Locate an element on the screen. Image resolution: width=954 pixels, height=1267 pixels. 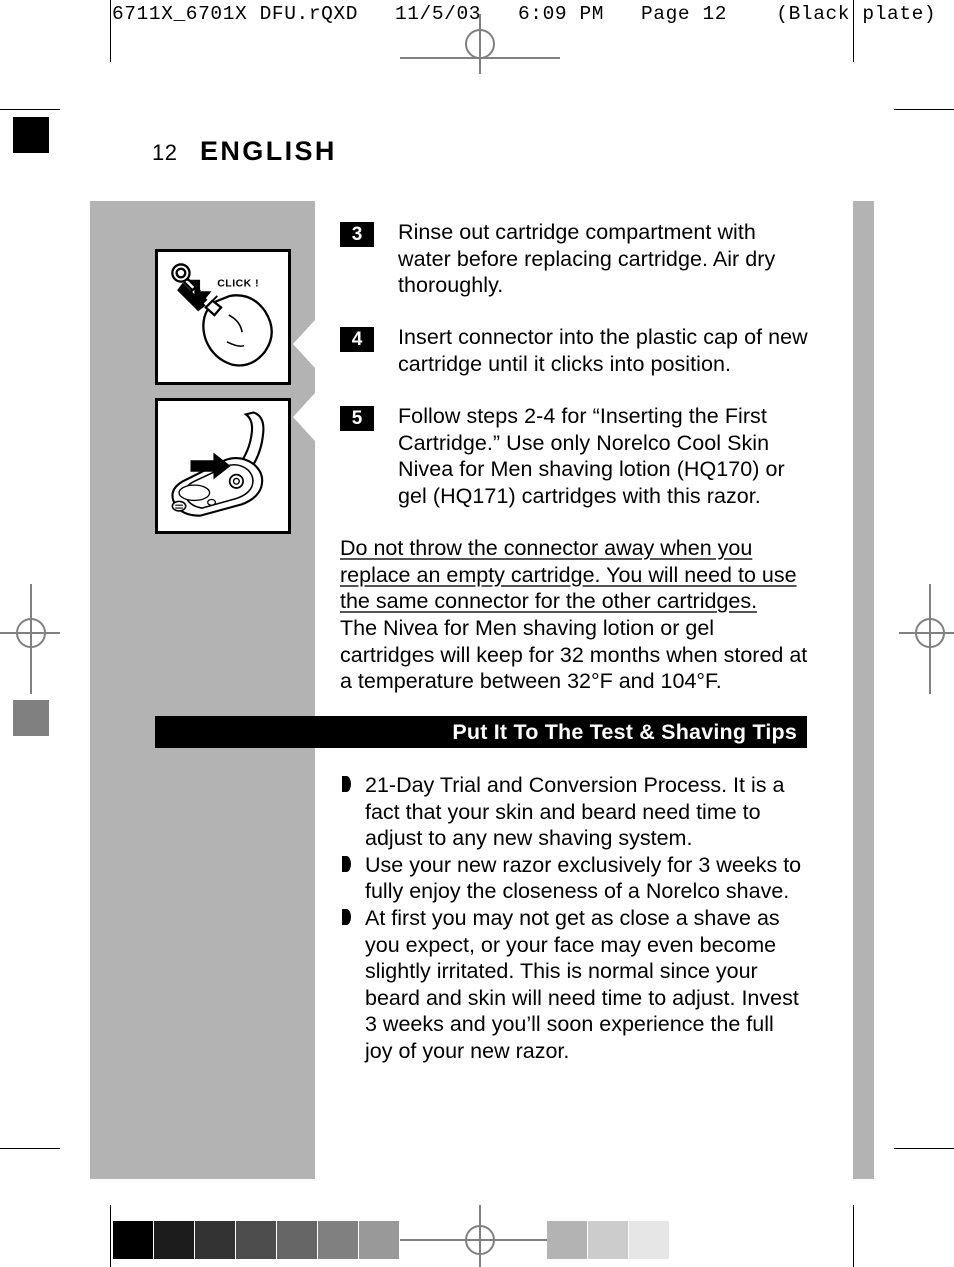
registration-target-left is located at coordinates (31, 633).